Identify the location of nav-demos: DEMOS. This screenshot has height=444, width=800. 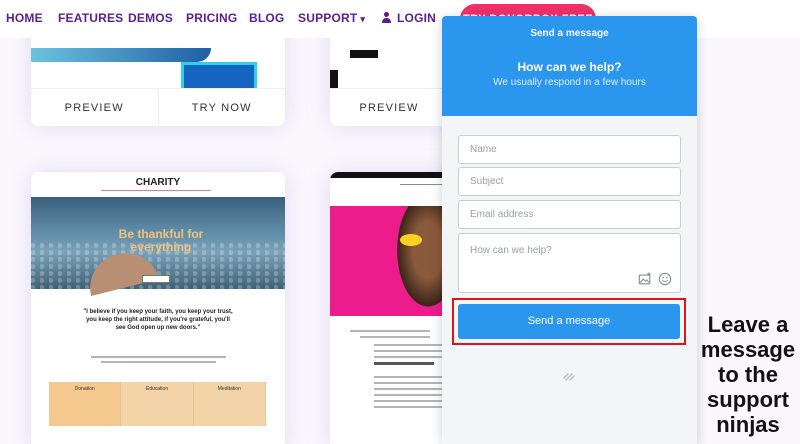
(150, 18).